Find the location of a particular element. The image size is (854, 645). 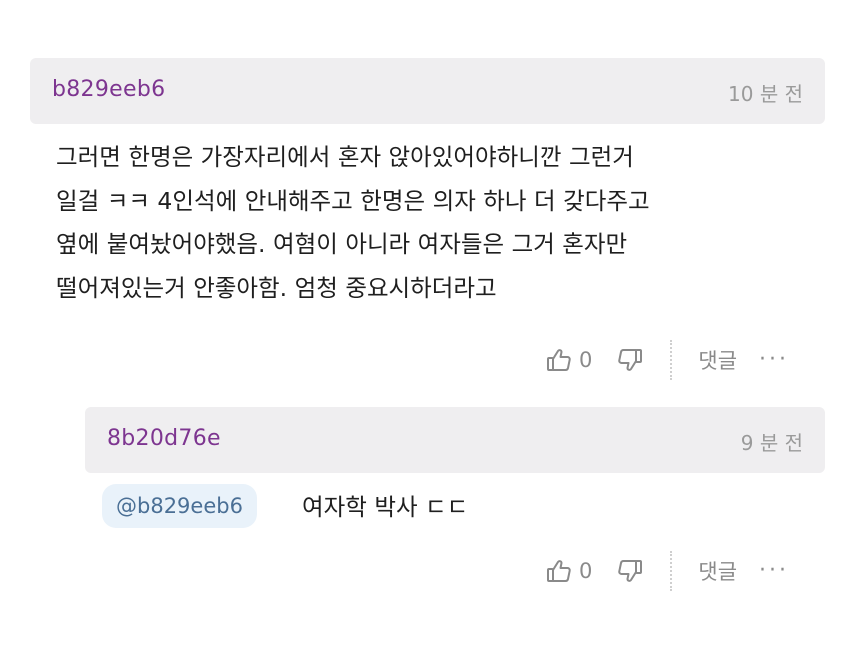

comment-author: b829eeb6 is located at coordinates (108, 89).